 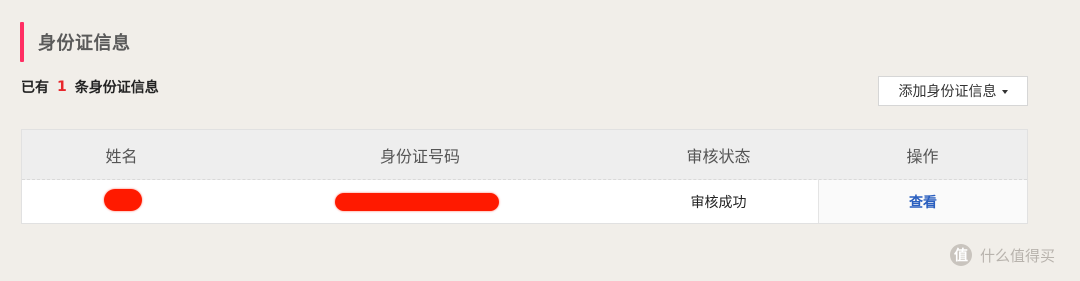 I want to click on cell-status: 审核成功, so click(x=718, y=201).